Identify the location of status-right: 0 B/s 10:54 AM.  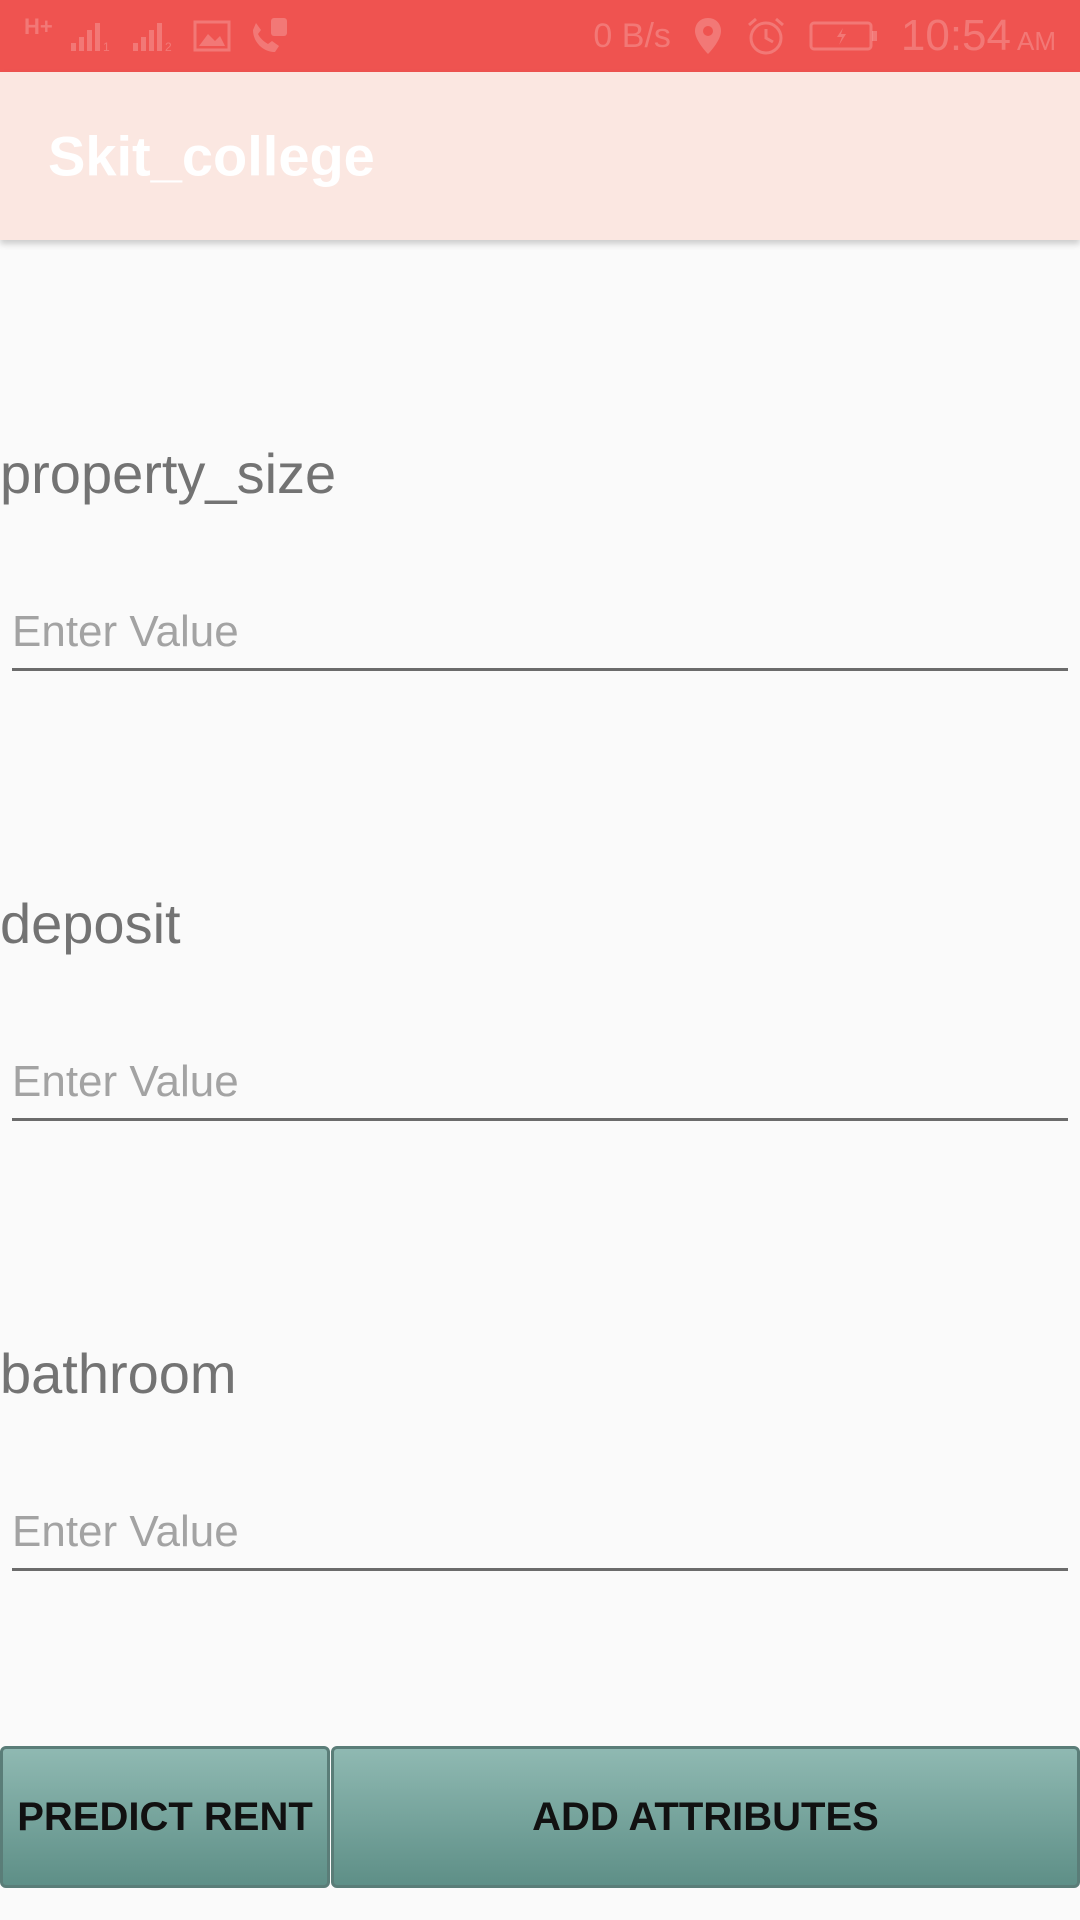
(824, 36).